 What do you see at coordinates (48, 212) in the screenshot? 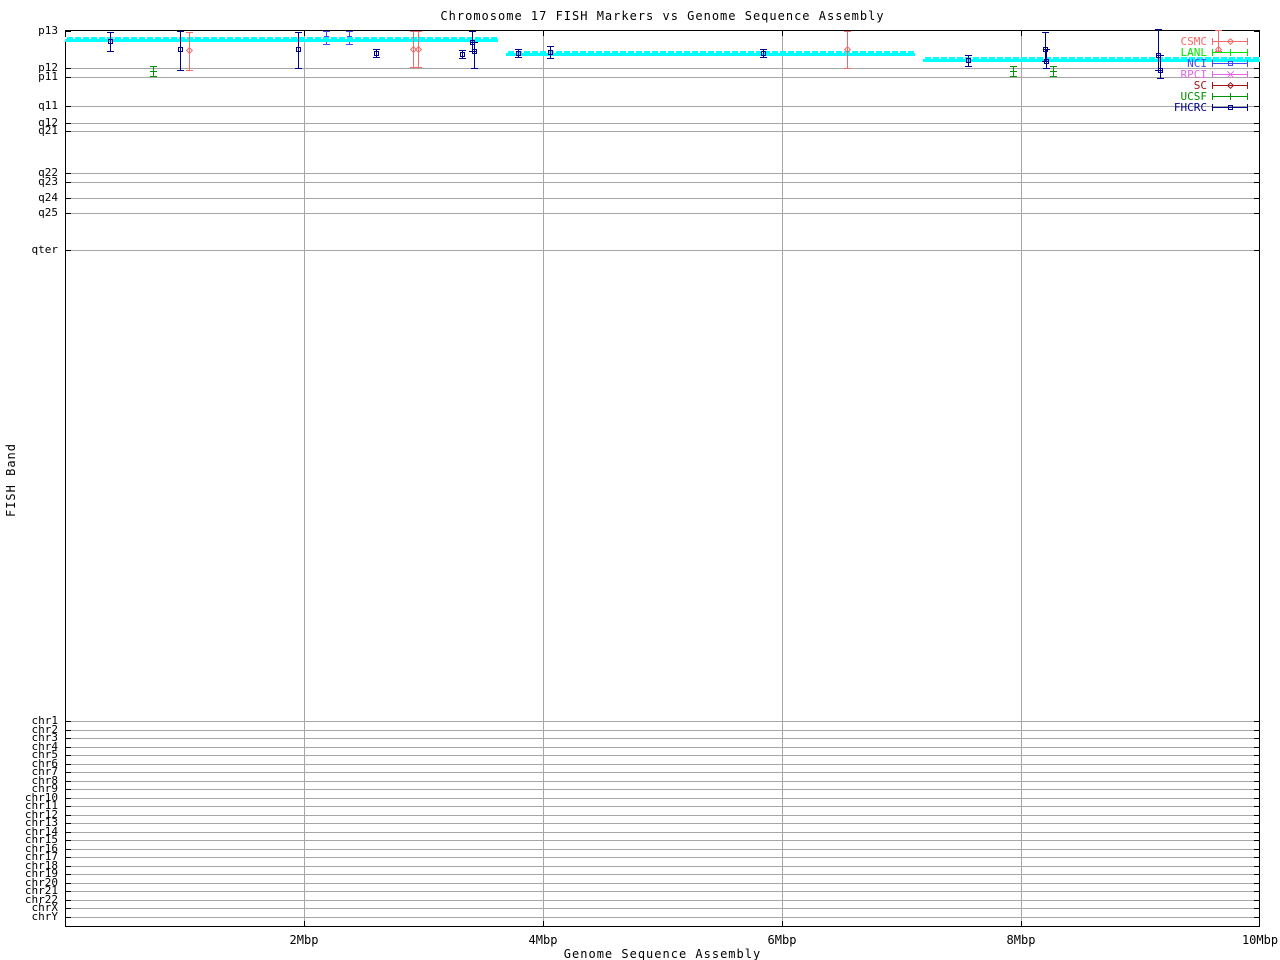
I see `band-label: q25` at bounding box center [48, 212].